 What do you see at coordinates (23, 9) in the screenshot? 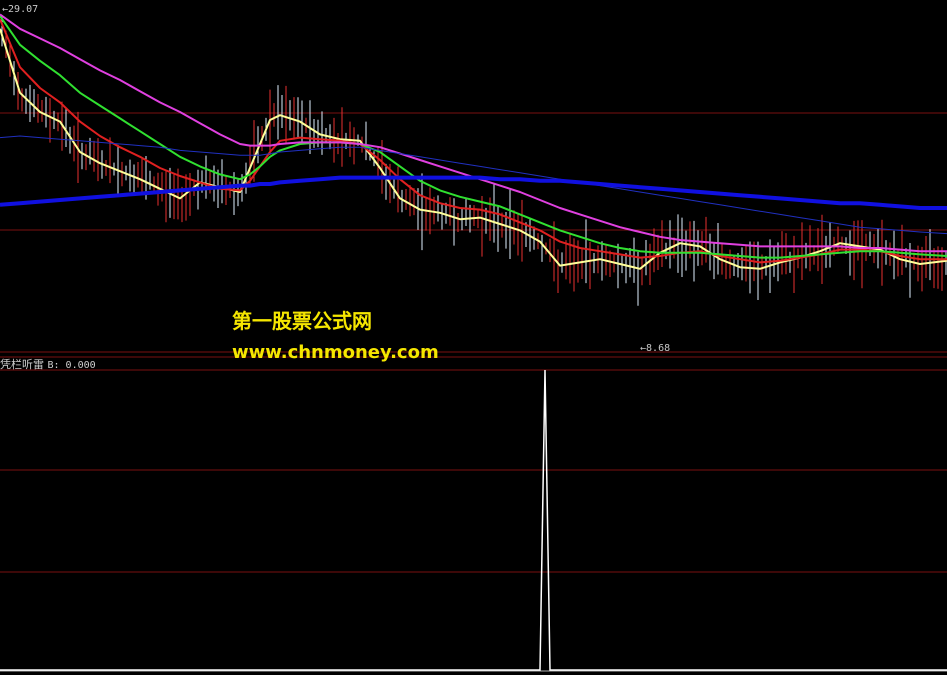
I see `max-price-value: 29.07` at bounding box center [23, 9].